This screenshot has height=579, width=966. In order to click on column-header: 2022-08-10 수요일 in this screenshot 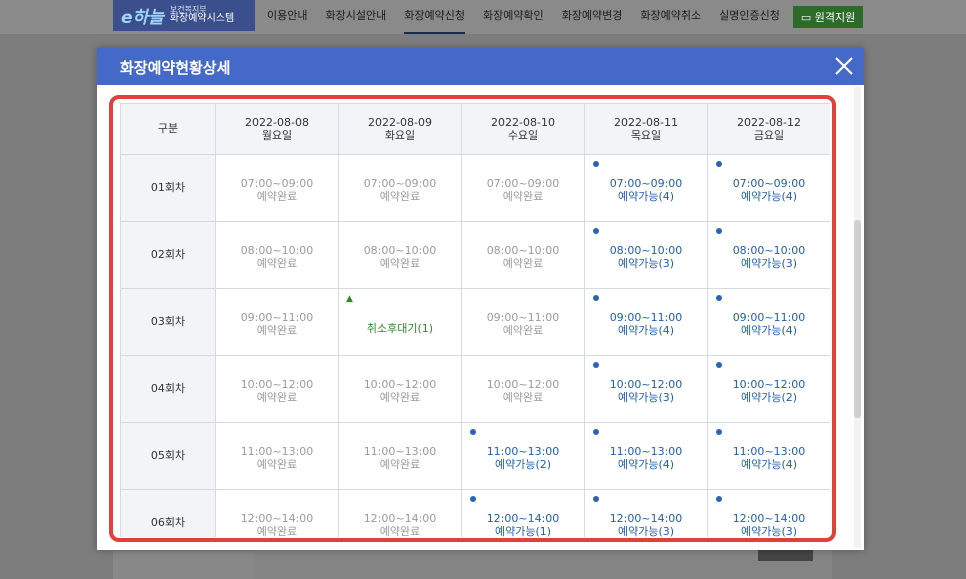, I will do `click(523, 129)`.